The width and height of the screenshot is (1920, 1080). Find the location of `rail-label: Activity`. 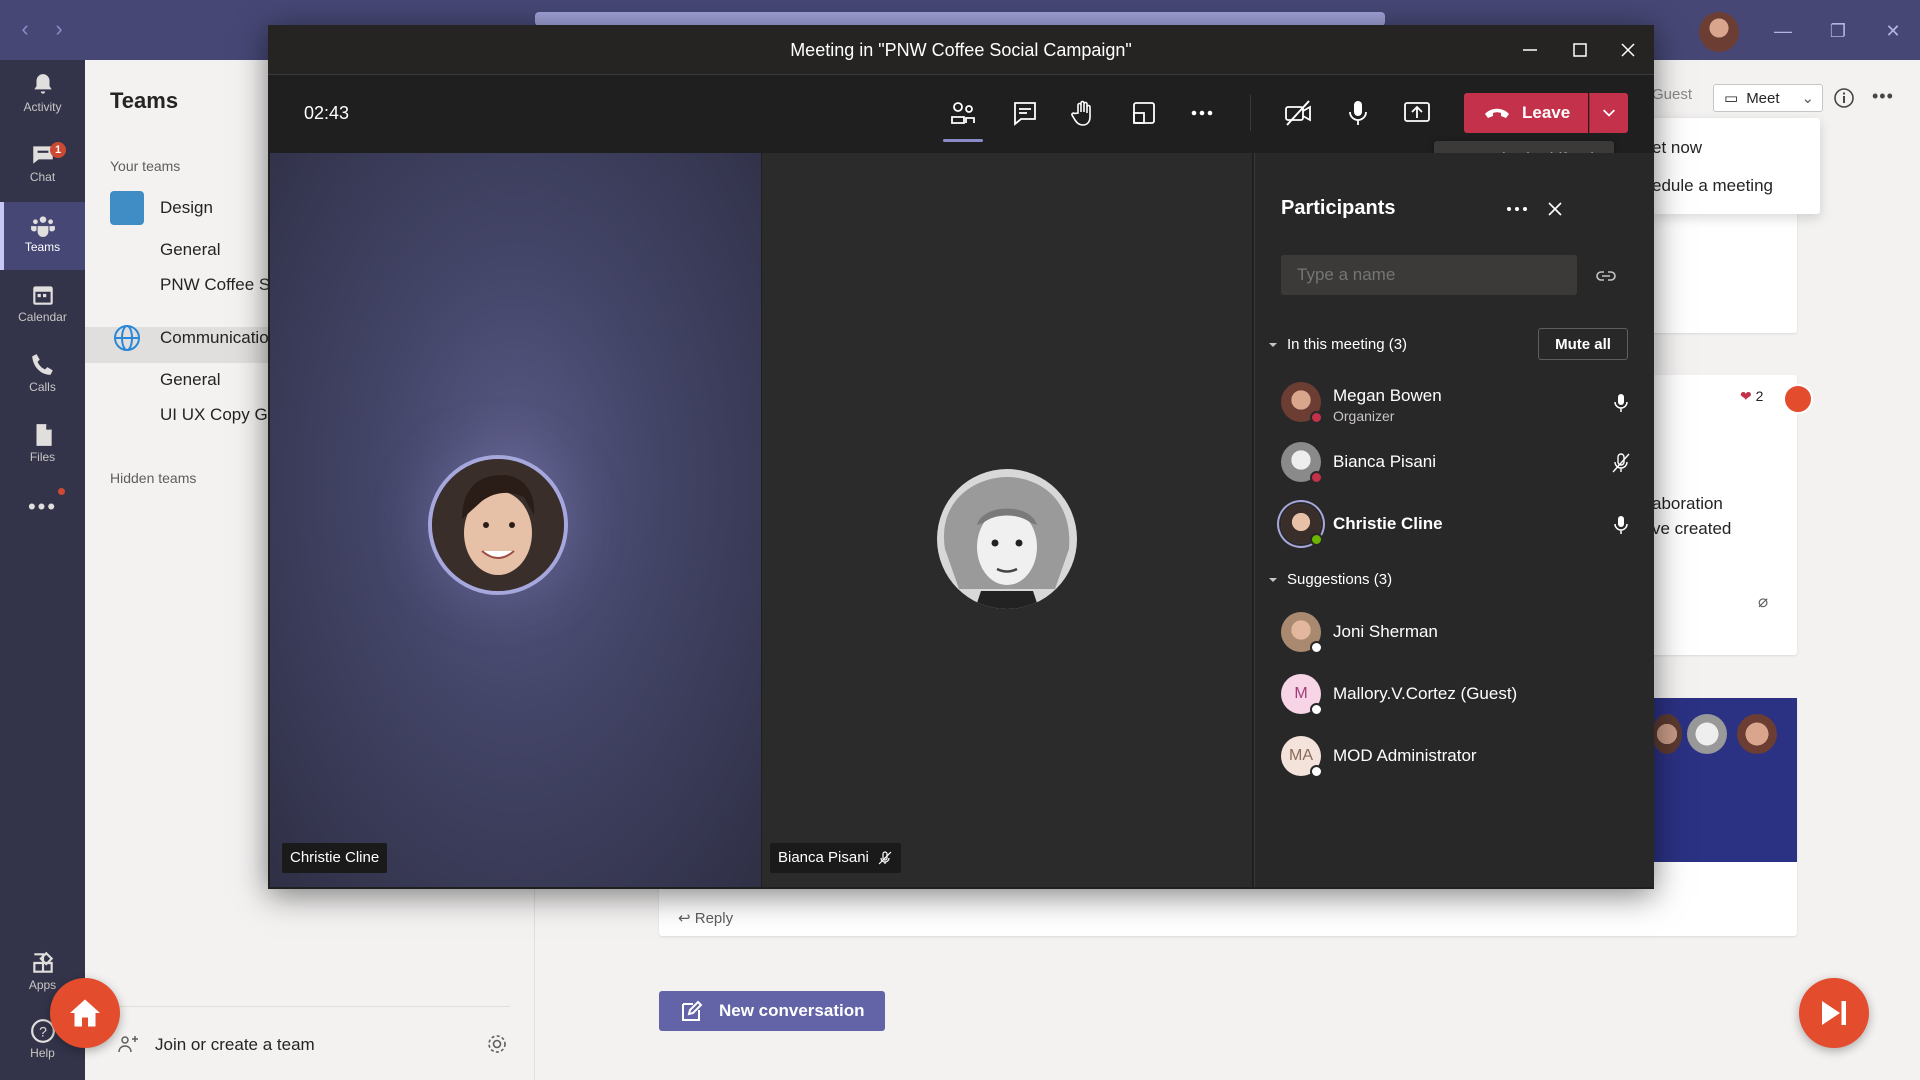

rail-label: Activity is located at coordinates (42, 107).